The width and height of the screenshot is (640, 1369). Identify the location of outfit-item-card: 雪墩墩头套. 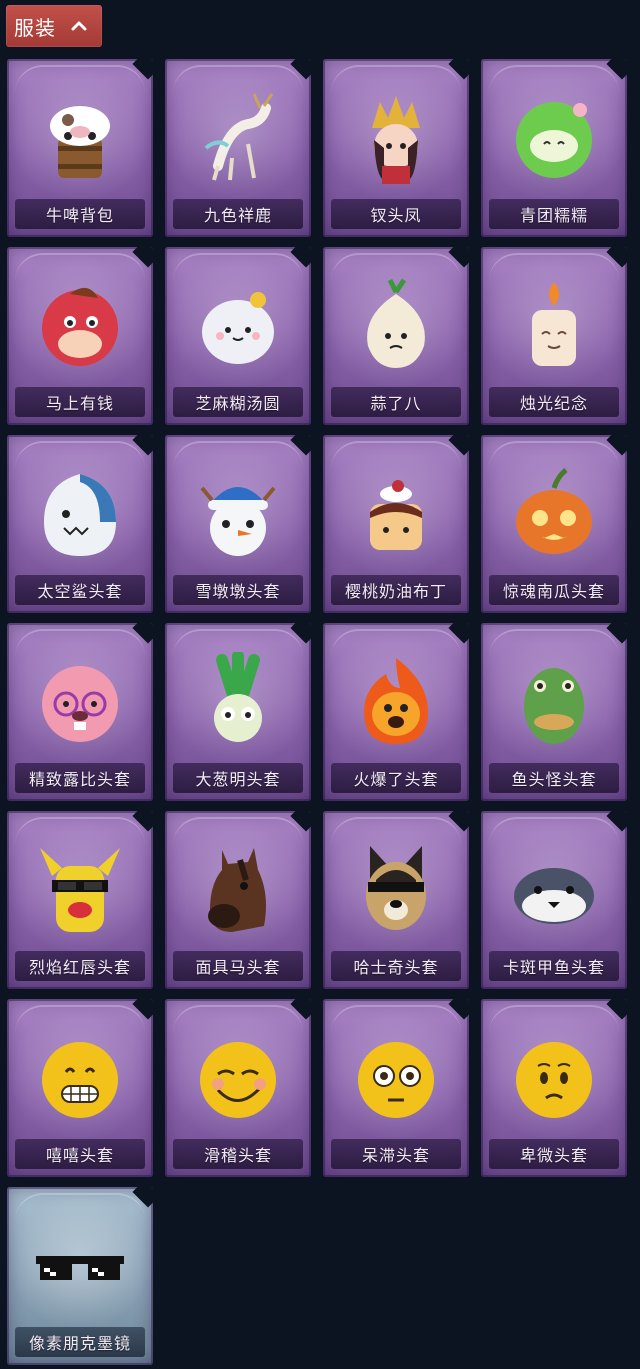
(238, 524).